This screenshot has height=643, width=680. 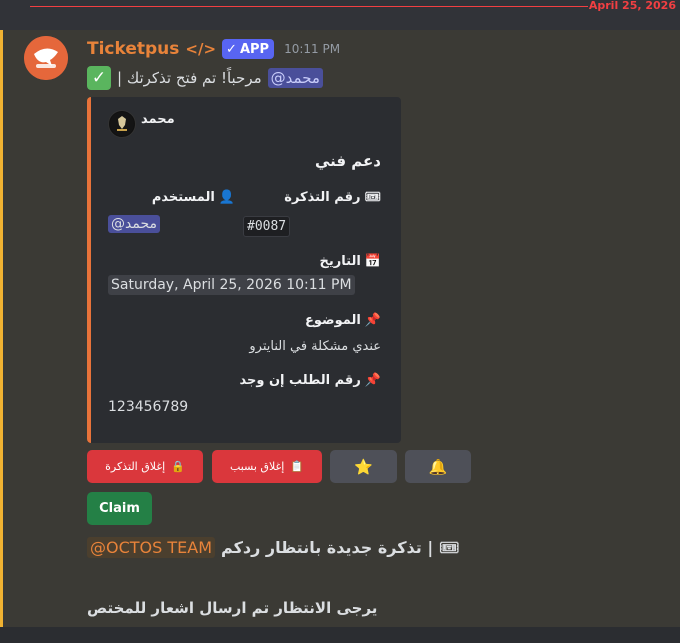 What do you see at coordinates (297, 466) in the screenshot?
I see `clipboard-icon: 📋` at bounding box center [297, 466].